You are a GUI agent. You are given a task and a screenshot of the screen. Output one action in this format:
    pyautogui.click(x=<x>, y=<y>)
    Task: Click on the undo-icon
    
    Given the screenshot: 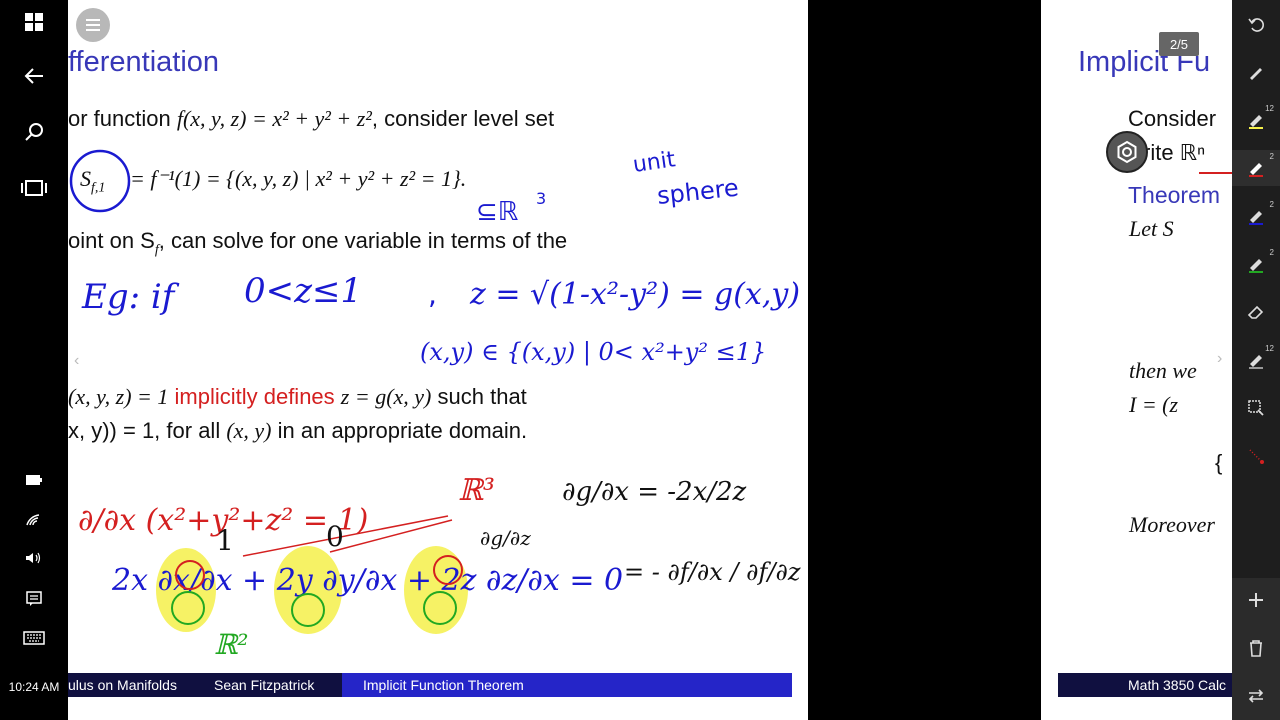 What is the action you would take?
    pyautogui.click(x=1256, y=24)
    